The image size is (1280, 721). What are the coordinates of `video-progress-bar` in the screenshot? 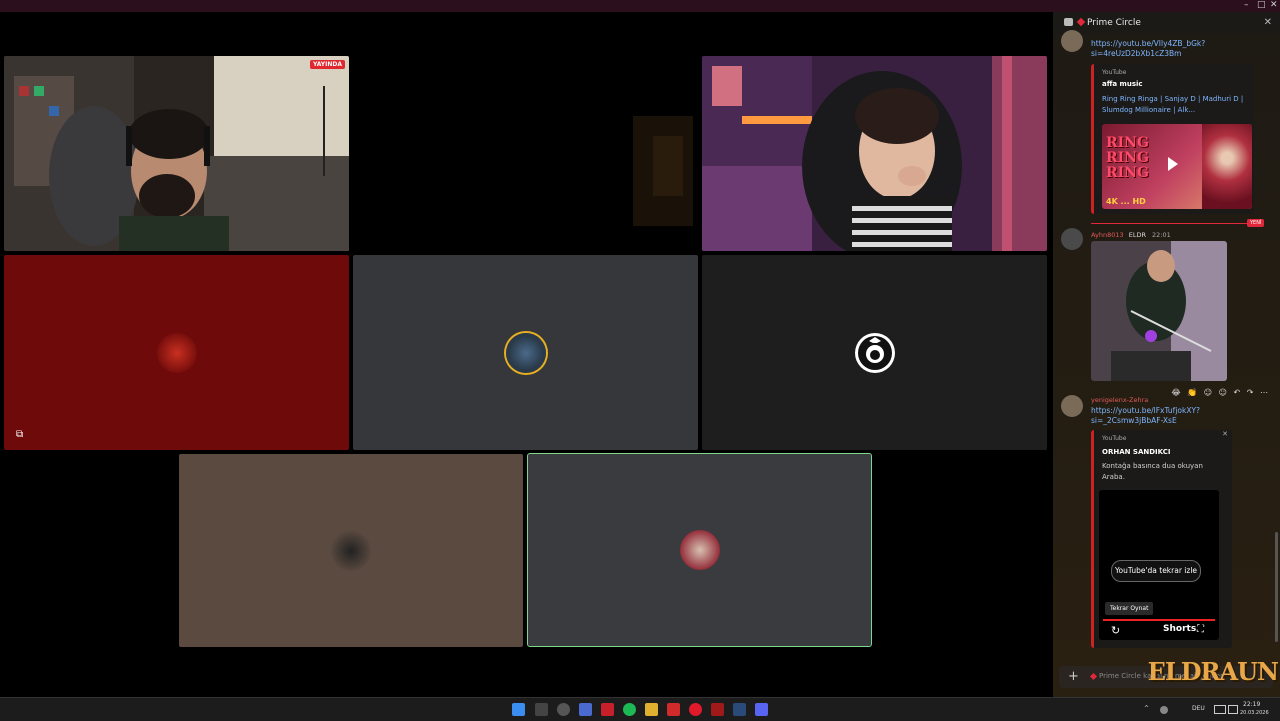 It's located at (1159, 620).